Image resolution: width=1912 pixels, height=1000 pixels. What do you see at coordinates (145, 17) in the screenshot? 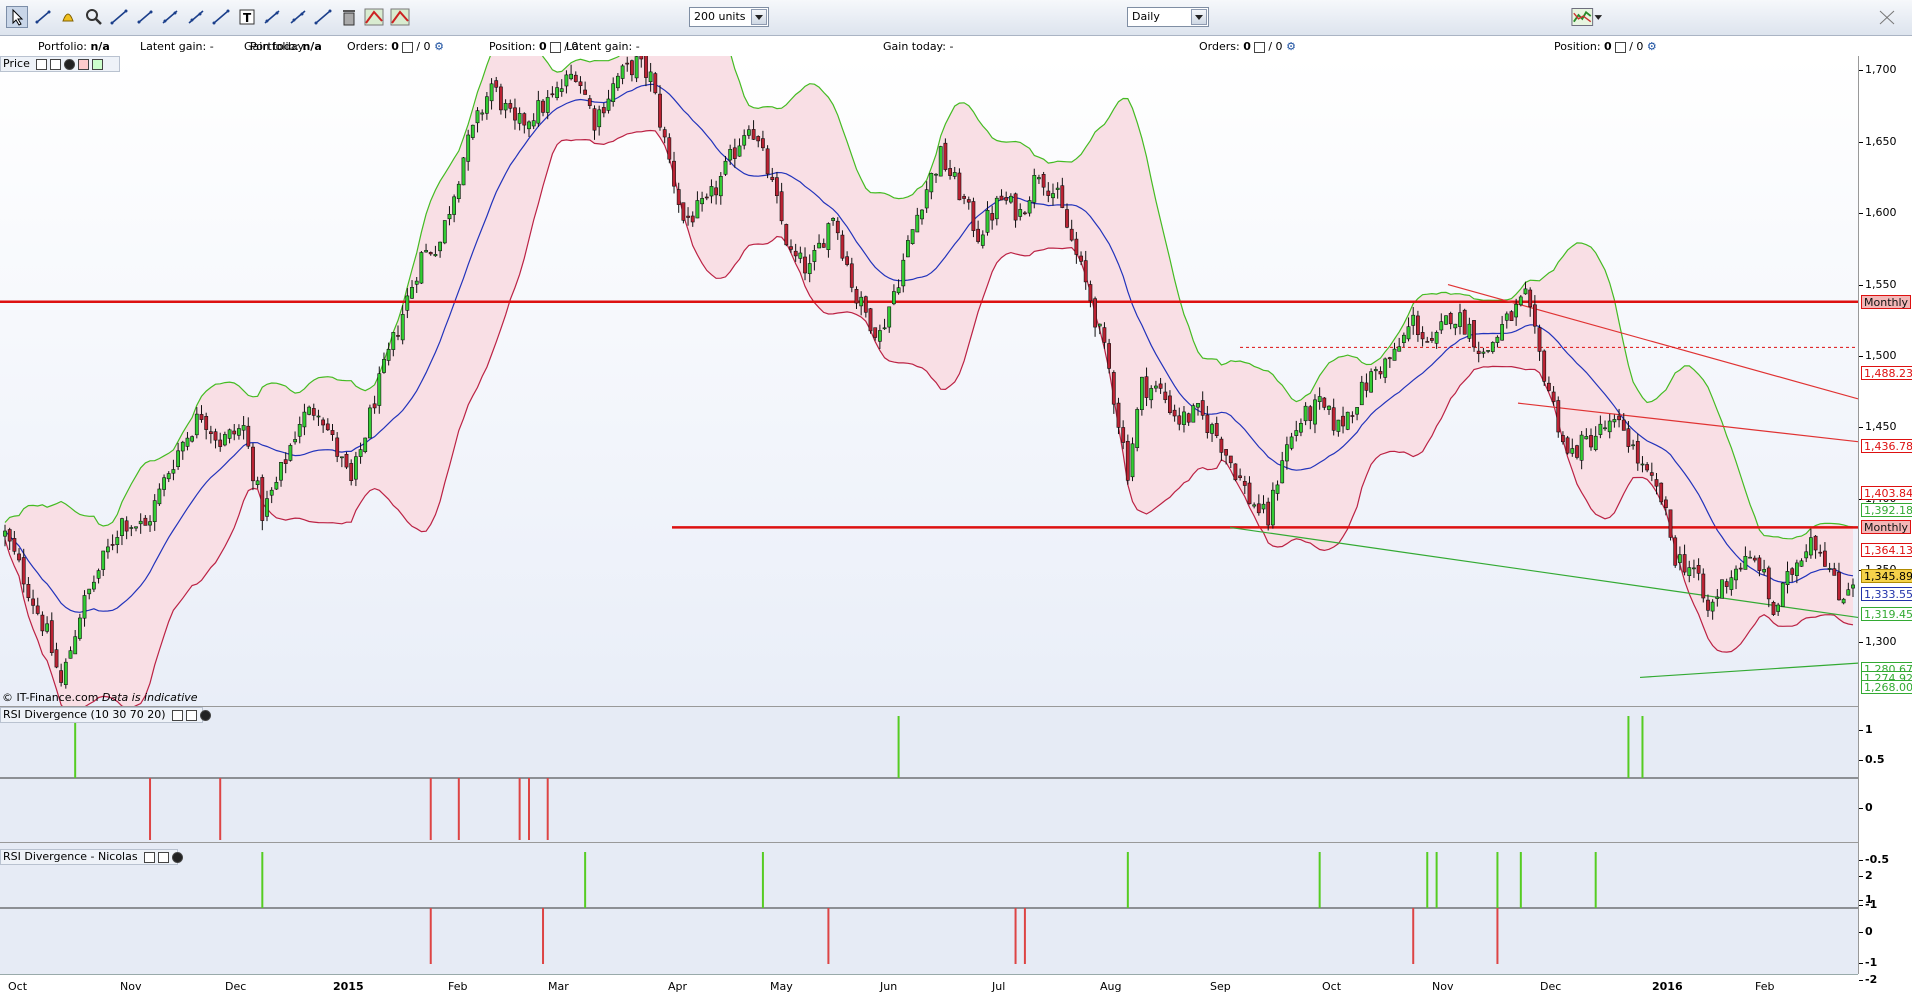
I see `ray-icon` at bounding box center [145, 17].